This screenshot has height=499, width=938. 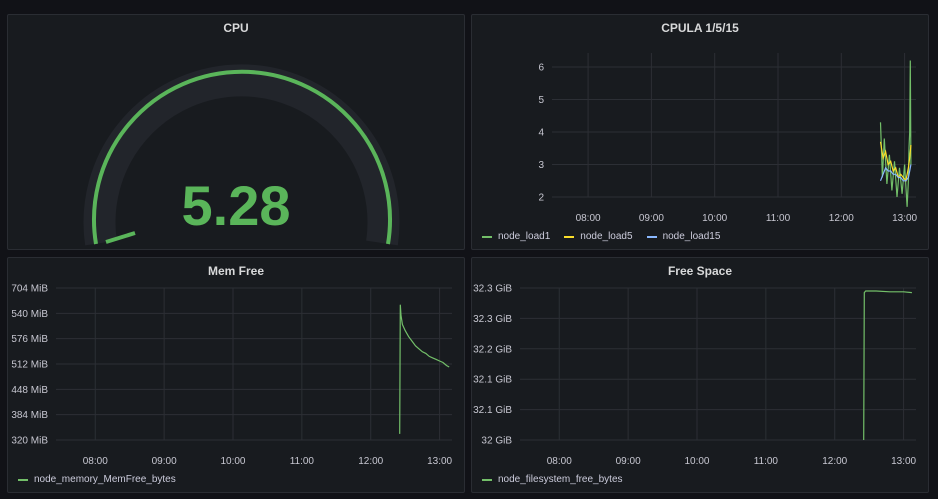 What do you see at coordinates (29, 441) in the screenshot?
I see `y-tick-label: 320 MiB` at bounding box center [29, 441].